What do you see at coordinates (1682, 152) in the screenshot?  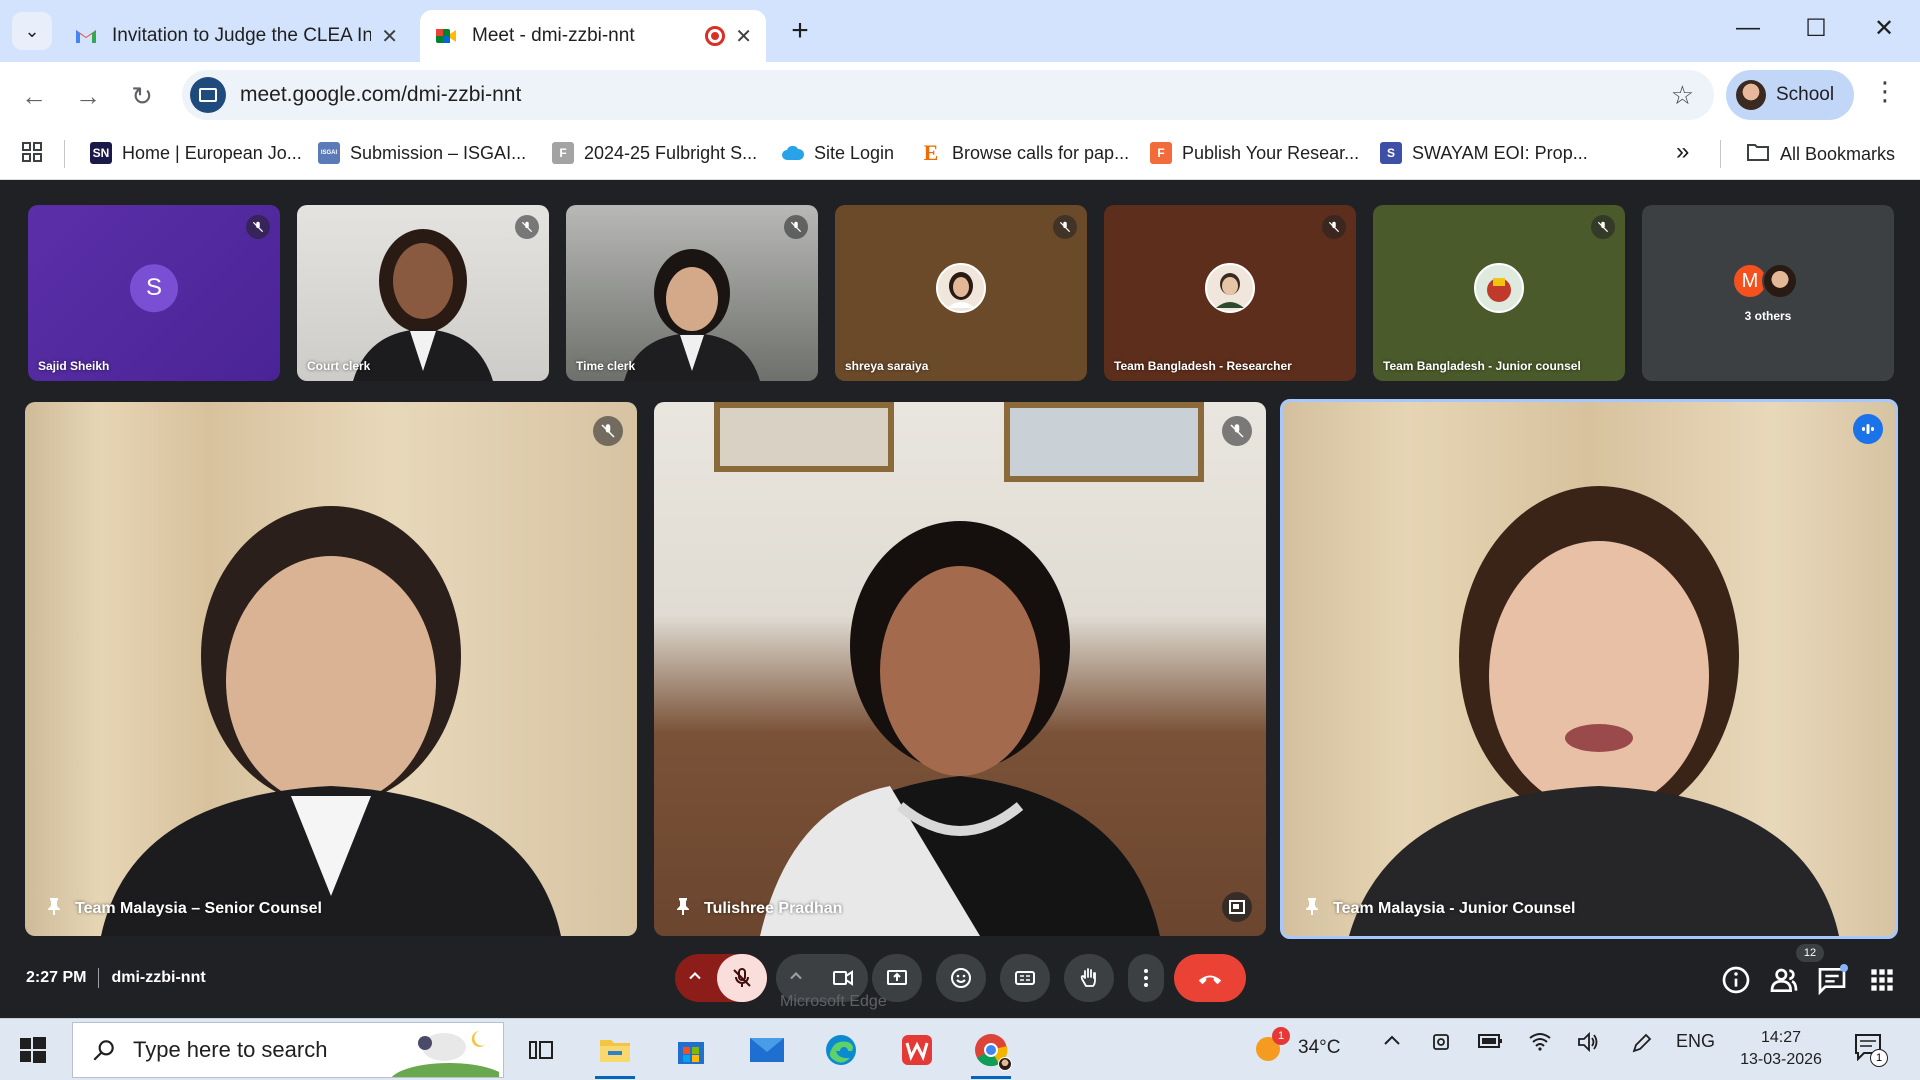 I see `bookmarks-overflow-button: »` at bounding box center [1682, 152].